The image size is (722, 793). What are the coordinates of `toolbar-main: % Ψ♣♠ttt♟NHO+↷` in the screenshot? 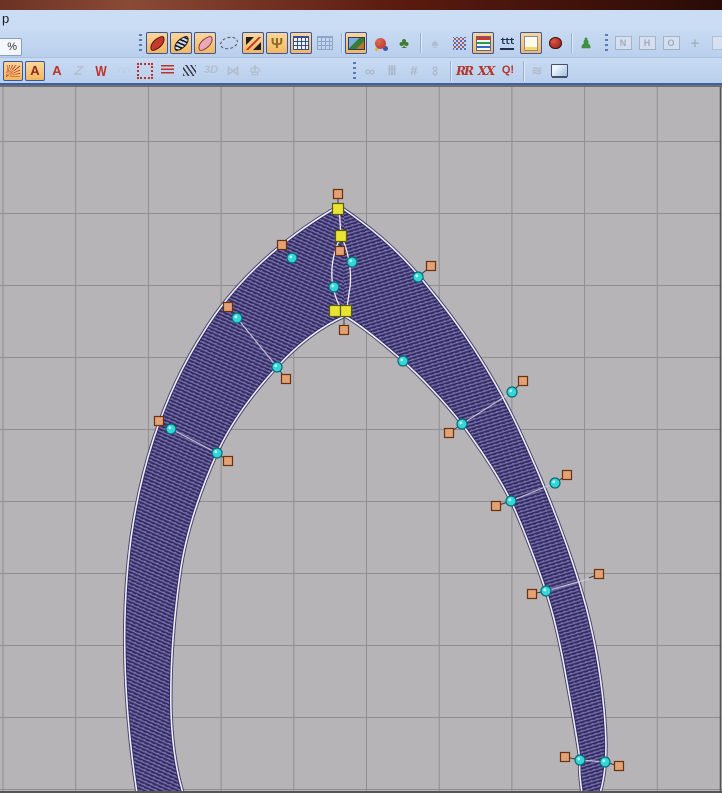 It's located at (361, 43).